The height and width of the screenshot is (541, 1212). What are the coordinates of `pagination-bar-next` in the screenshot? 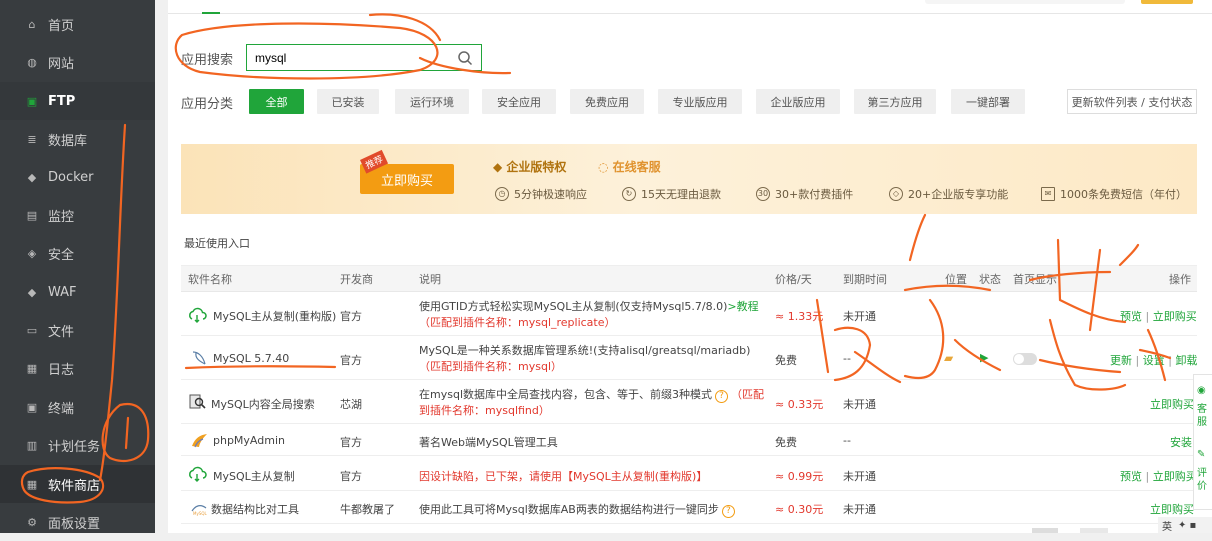 It's located at (1094, 530).